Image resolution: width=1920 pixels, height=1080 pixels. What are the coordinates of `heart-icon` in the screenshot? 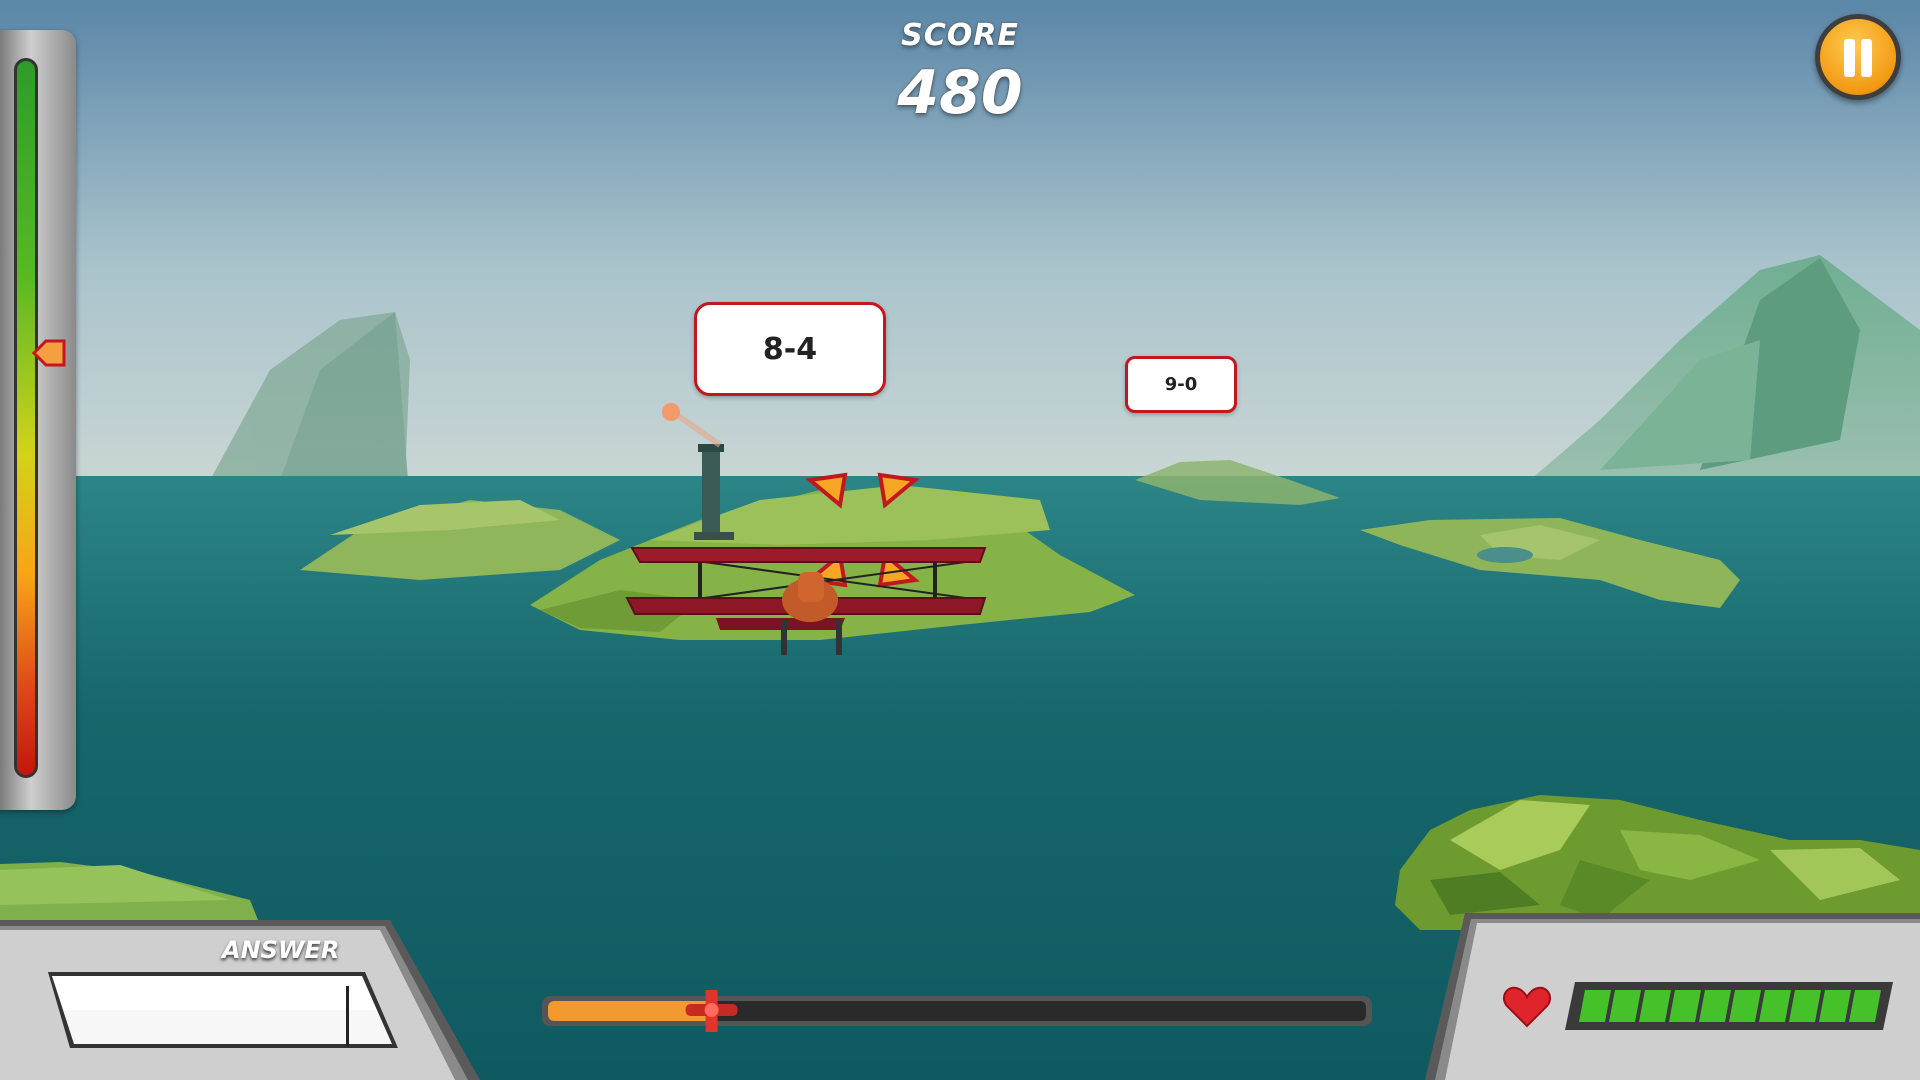 It's located at (1527, 1007).